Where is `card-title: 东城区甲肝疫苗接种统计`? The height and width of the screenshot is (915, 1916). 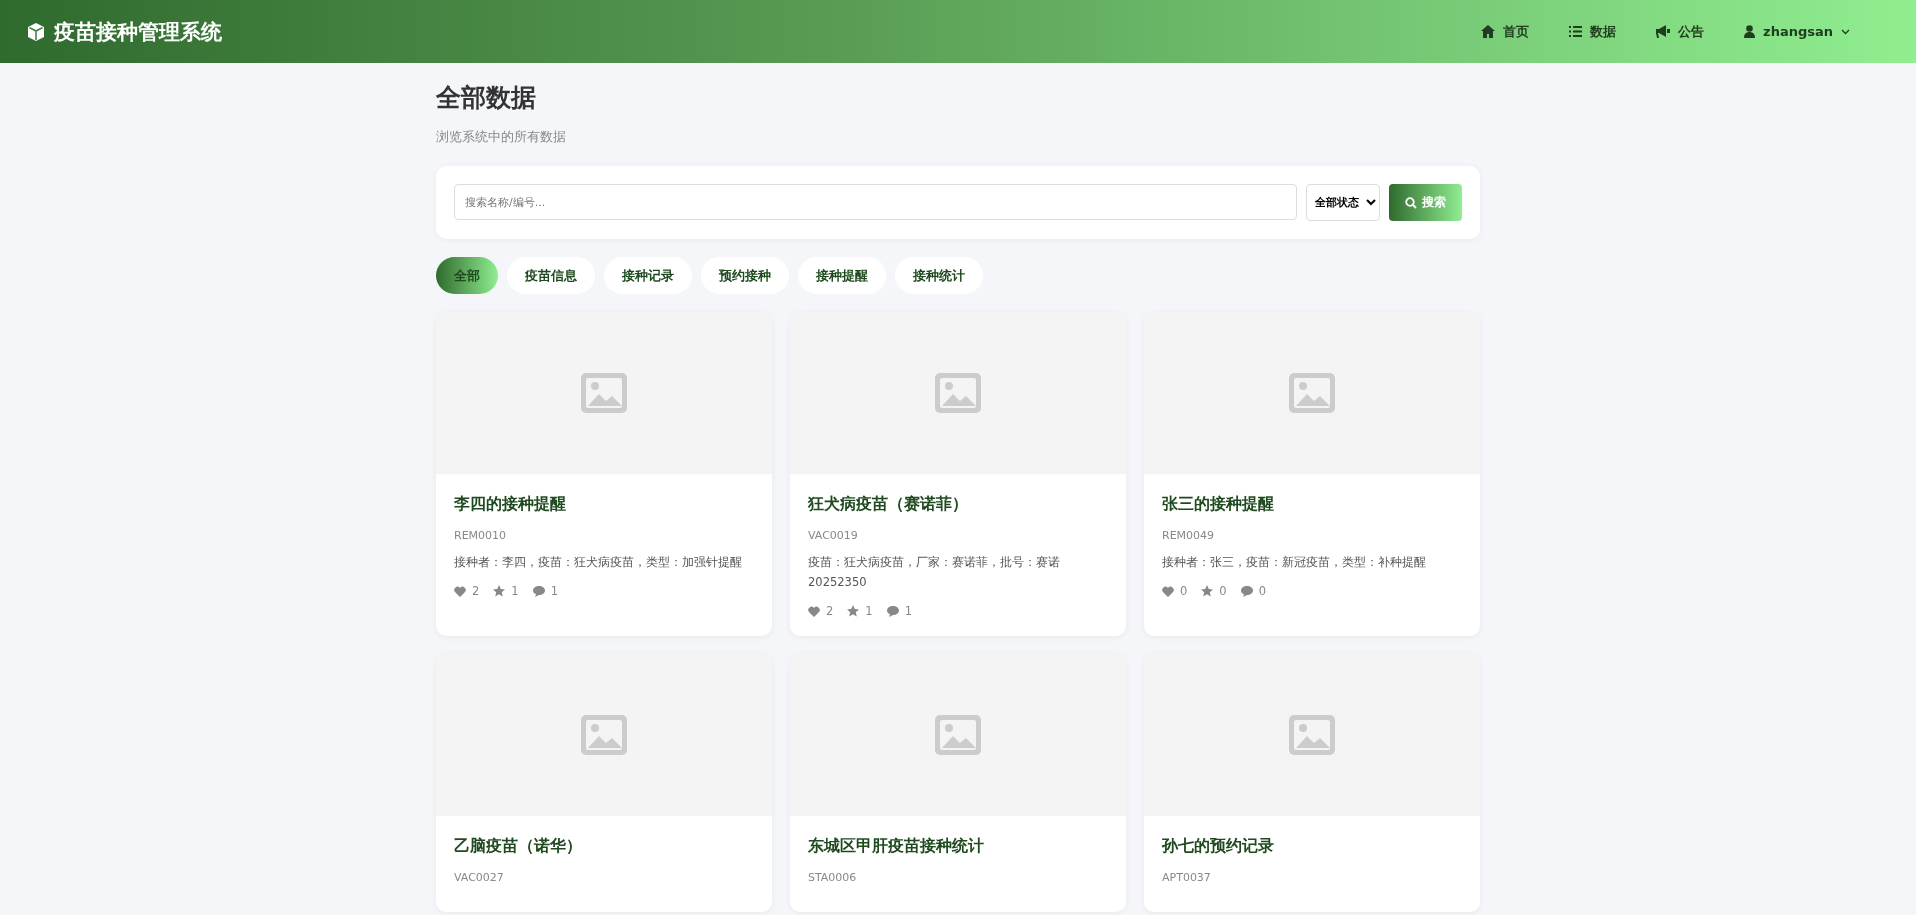 card-title: 东城区甲肝疫苗接种统计 is located at coordinates (896, 846).